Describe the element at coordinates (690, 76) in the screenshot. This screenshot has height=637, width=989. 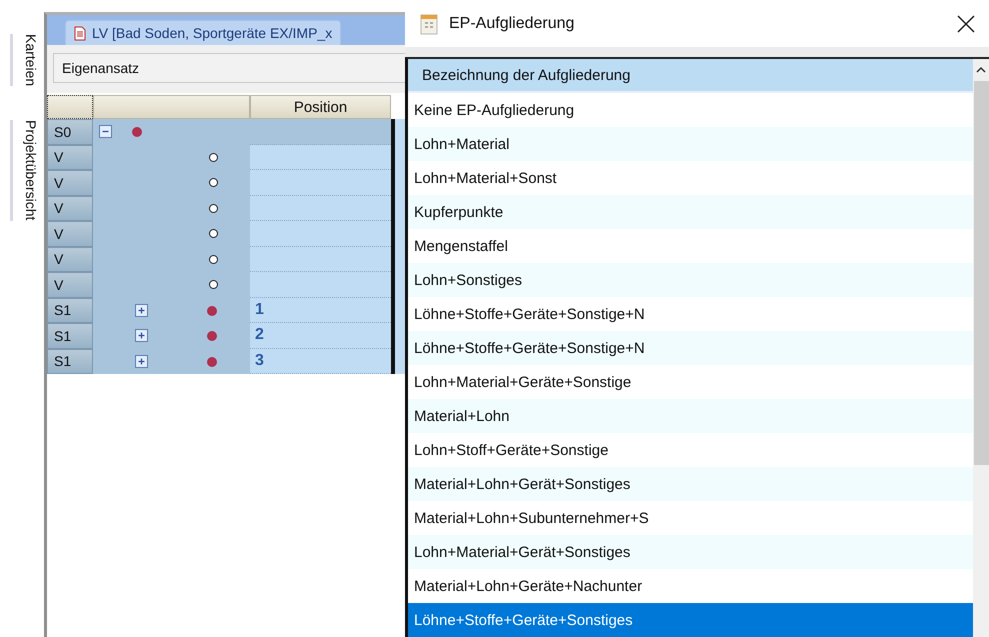
I see `list-header: Bezeichnung der Aufgliederung` at that location.